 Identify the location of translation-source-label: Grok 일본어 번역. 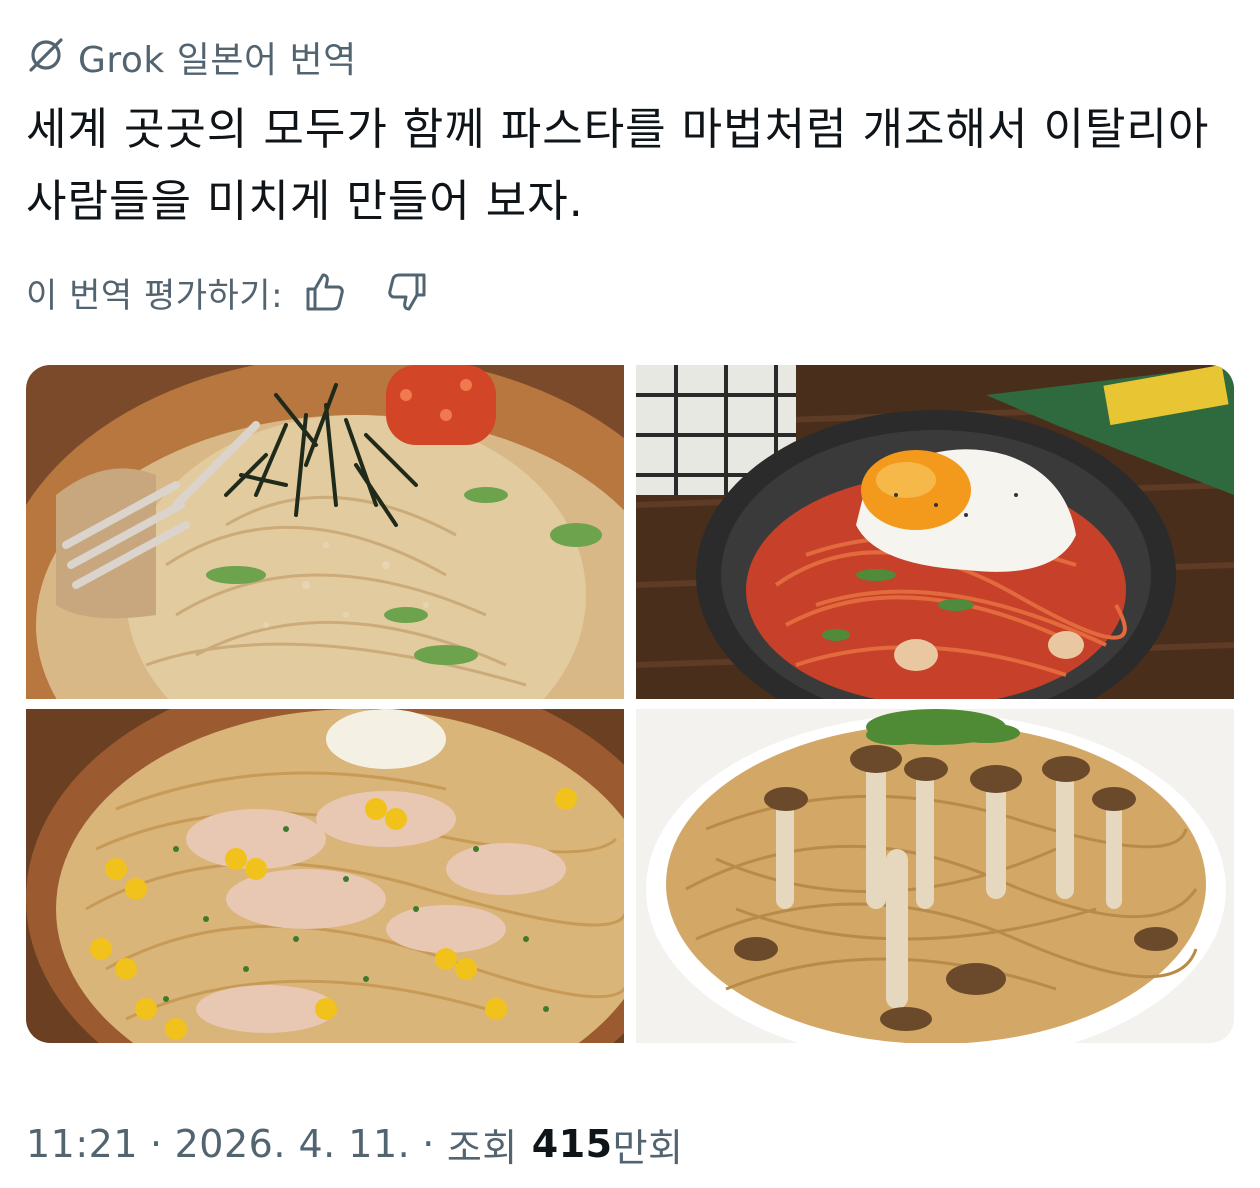
(217, 60).